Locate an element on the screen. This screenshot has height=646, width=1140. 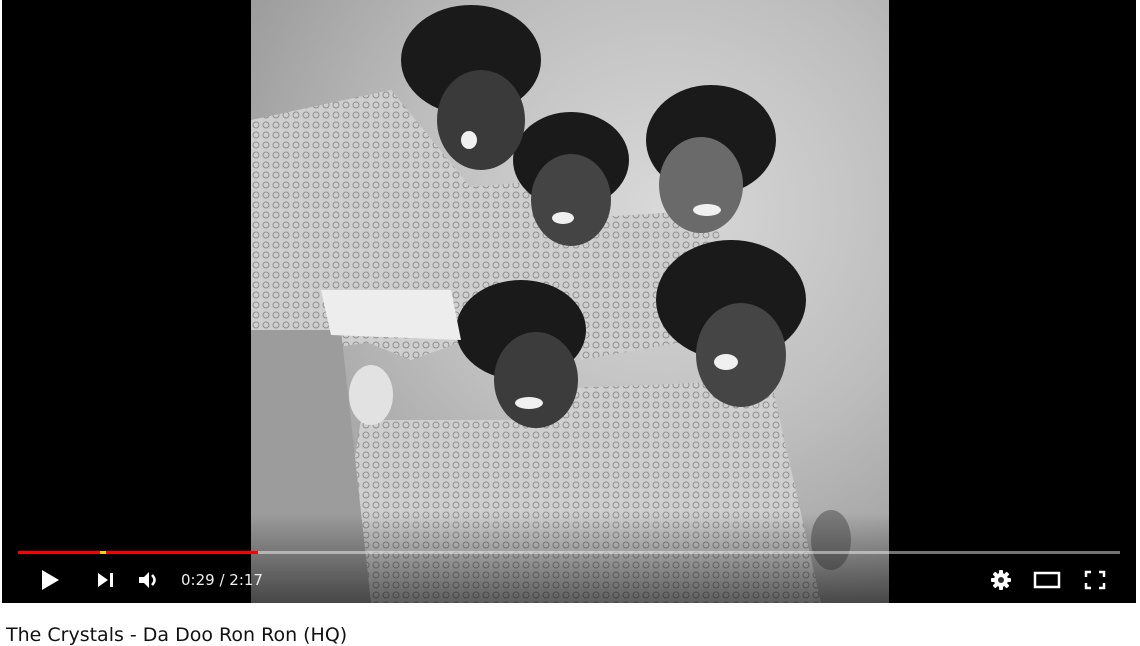
volume-button is located at coordinates (149, 580).